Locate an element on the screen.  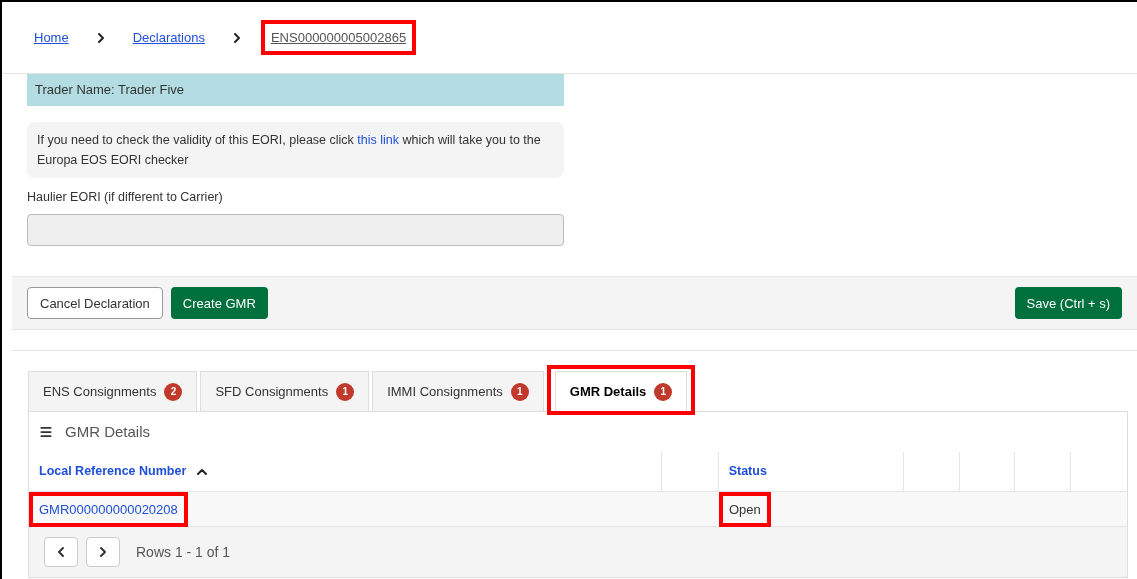
tab: IMMI Consignments 1 is located at coordinates (458, 391).